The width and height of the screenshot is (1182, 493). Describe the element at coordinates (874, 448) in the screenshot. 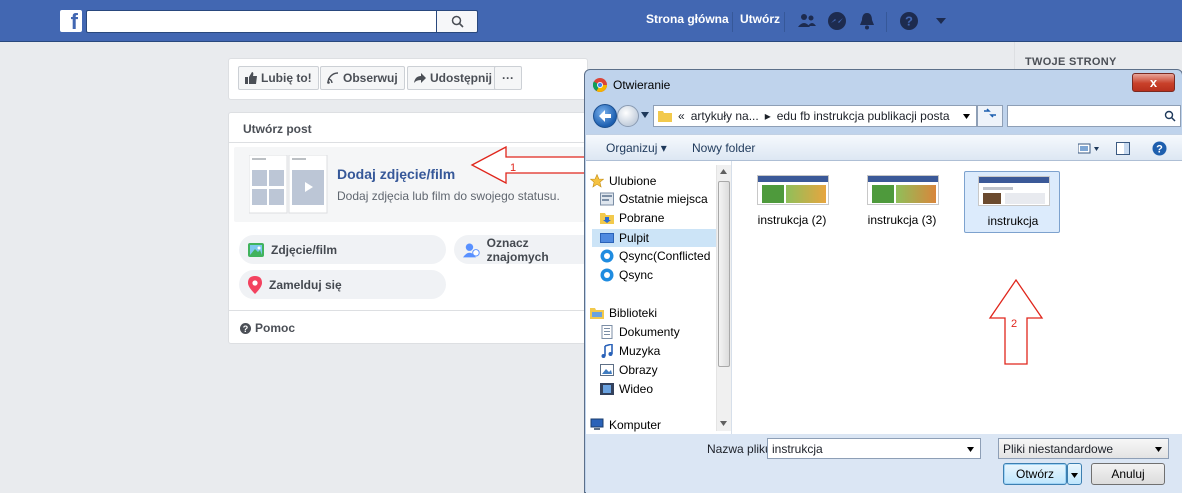

I see `file-name-input: instrukcja` at that location.